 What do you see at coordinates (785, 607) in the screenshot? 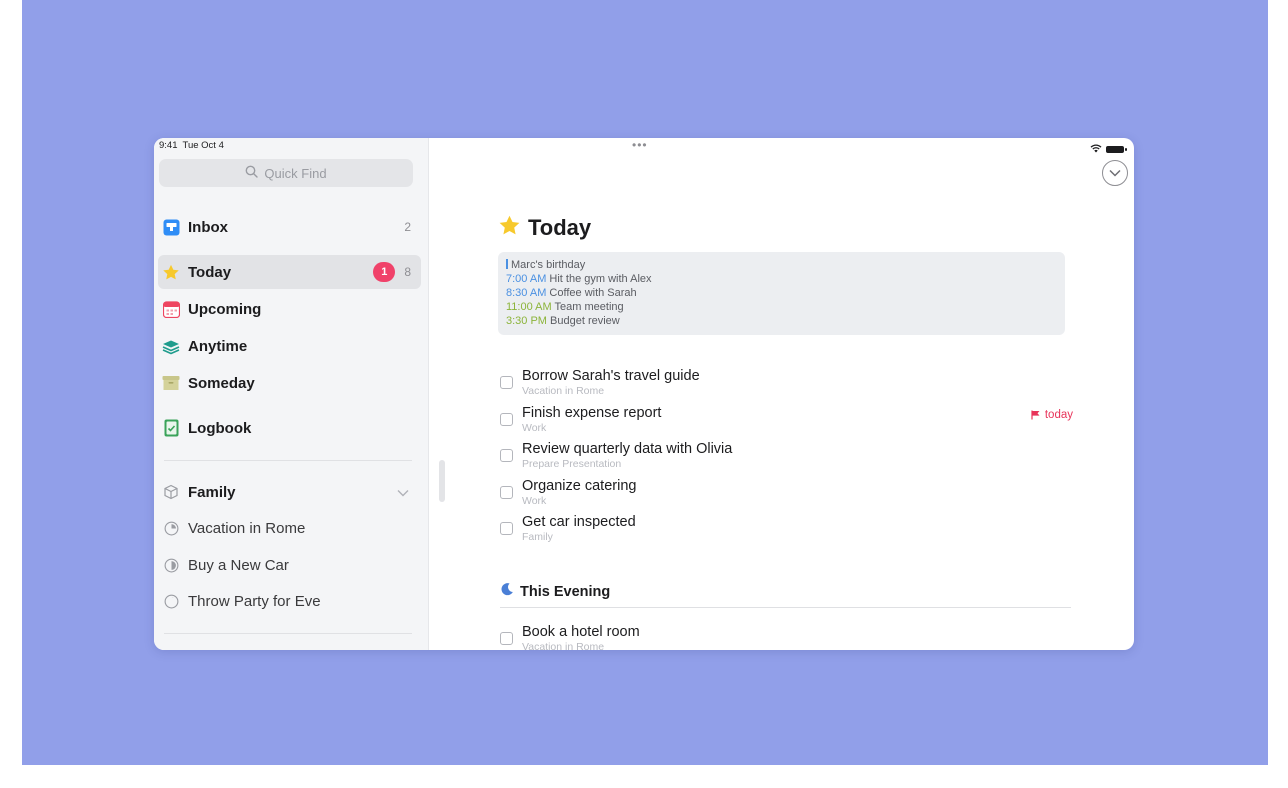
I see `section-divider` at bounding box center [785, 607].